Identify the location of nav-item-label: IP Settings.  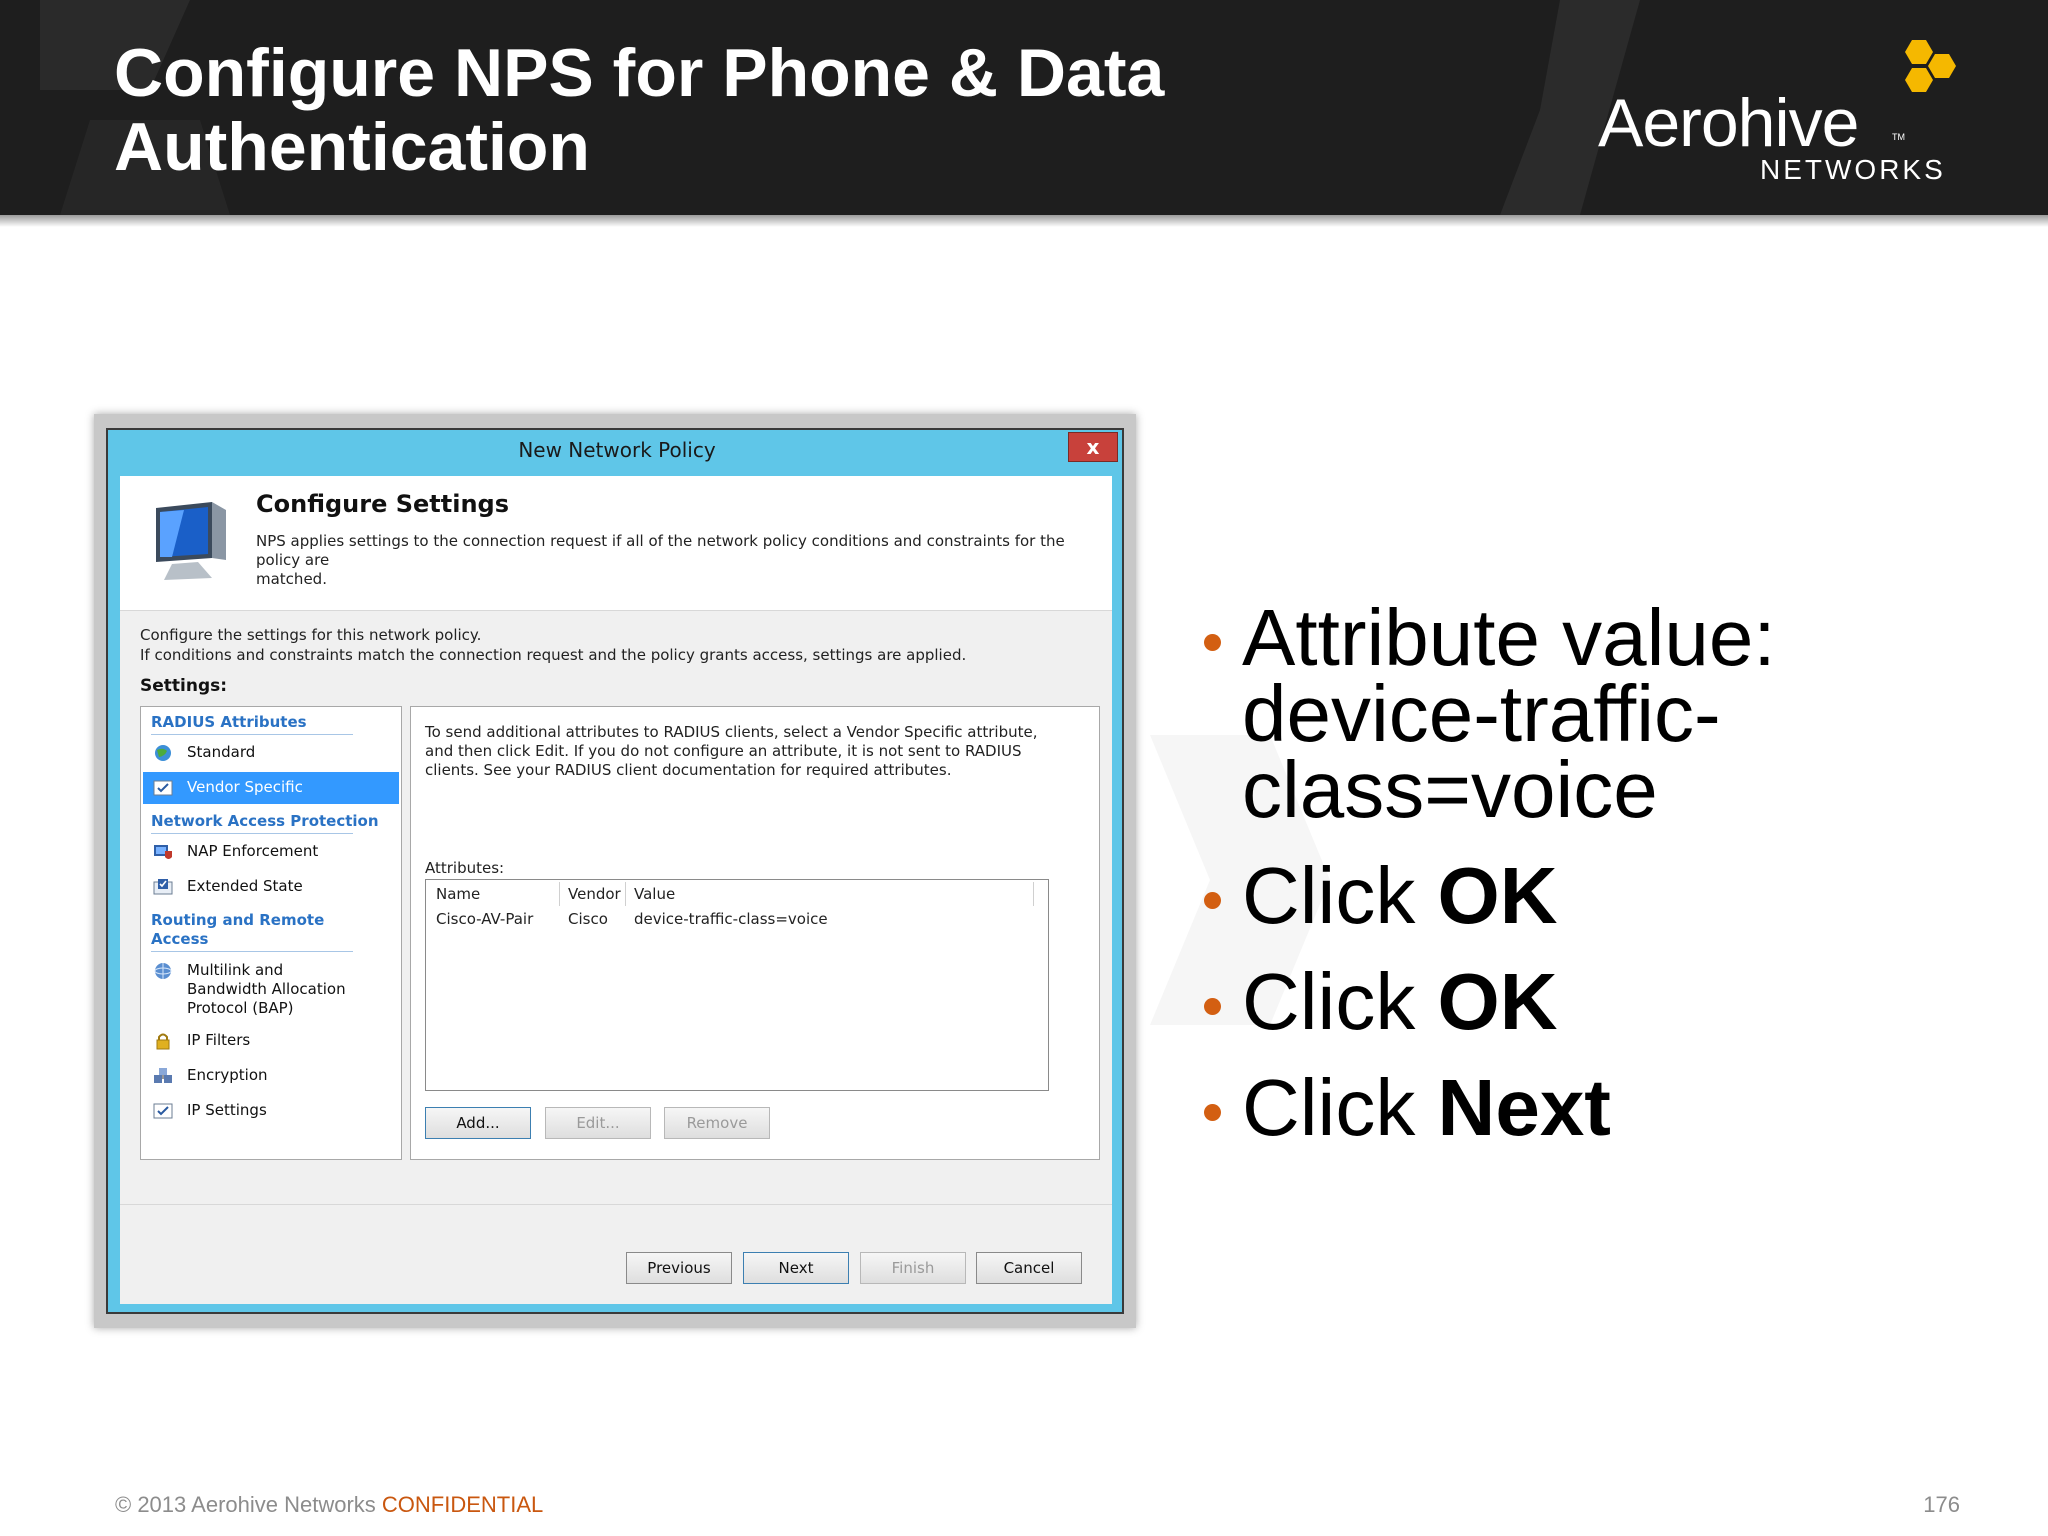
(227, 1110).